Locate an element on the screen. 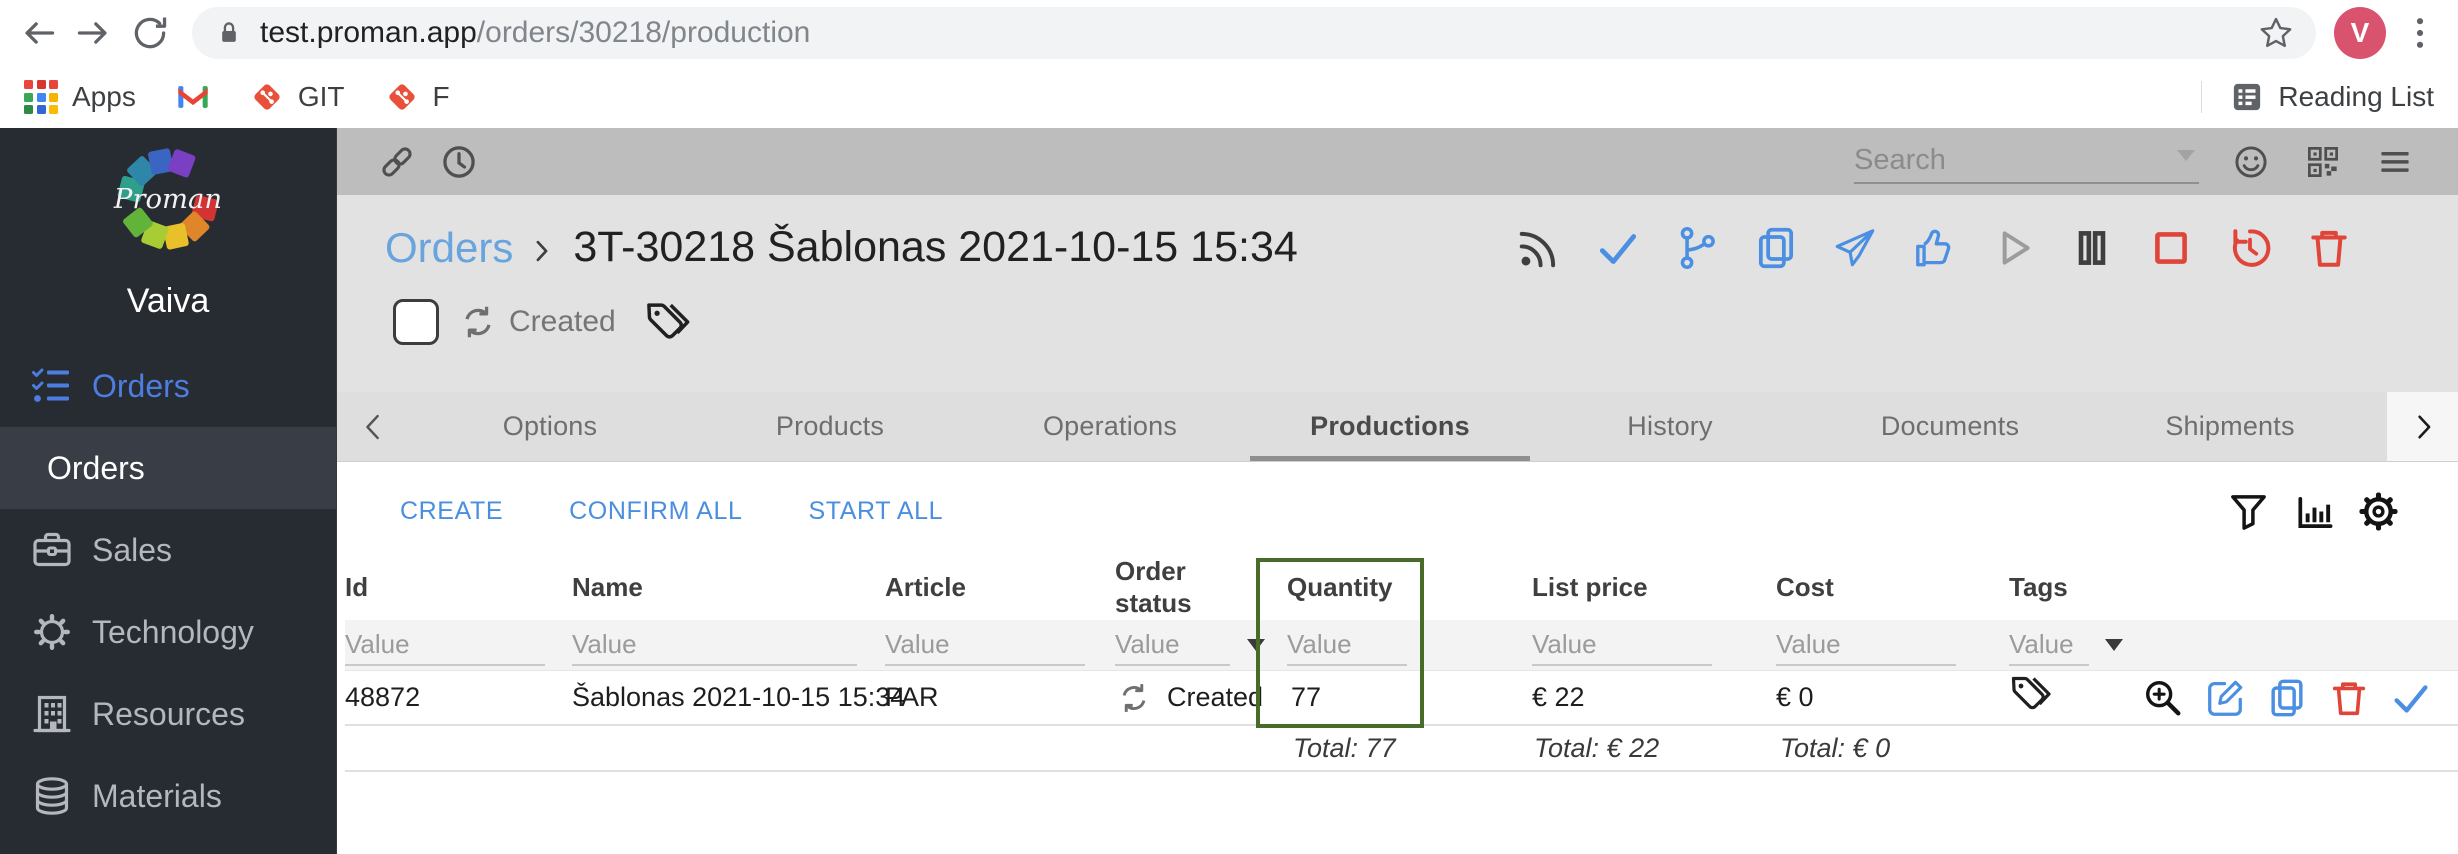 This screenshot has height=854, width=2458. reload-icon is located at coordinates (150, 33).